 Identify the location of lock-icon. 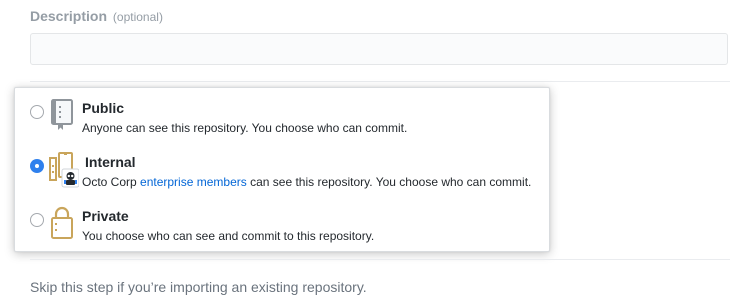
(62, 224).